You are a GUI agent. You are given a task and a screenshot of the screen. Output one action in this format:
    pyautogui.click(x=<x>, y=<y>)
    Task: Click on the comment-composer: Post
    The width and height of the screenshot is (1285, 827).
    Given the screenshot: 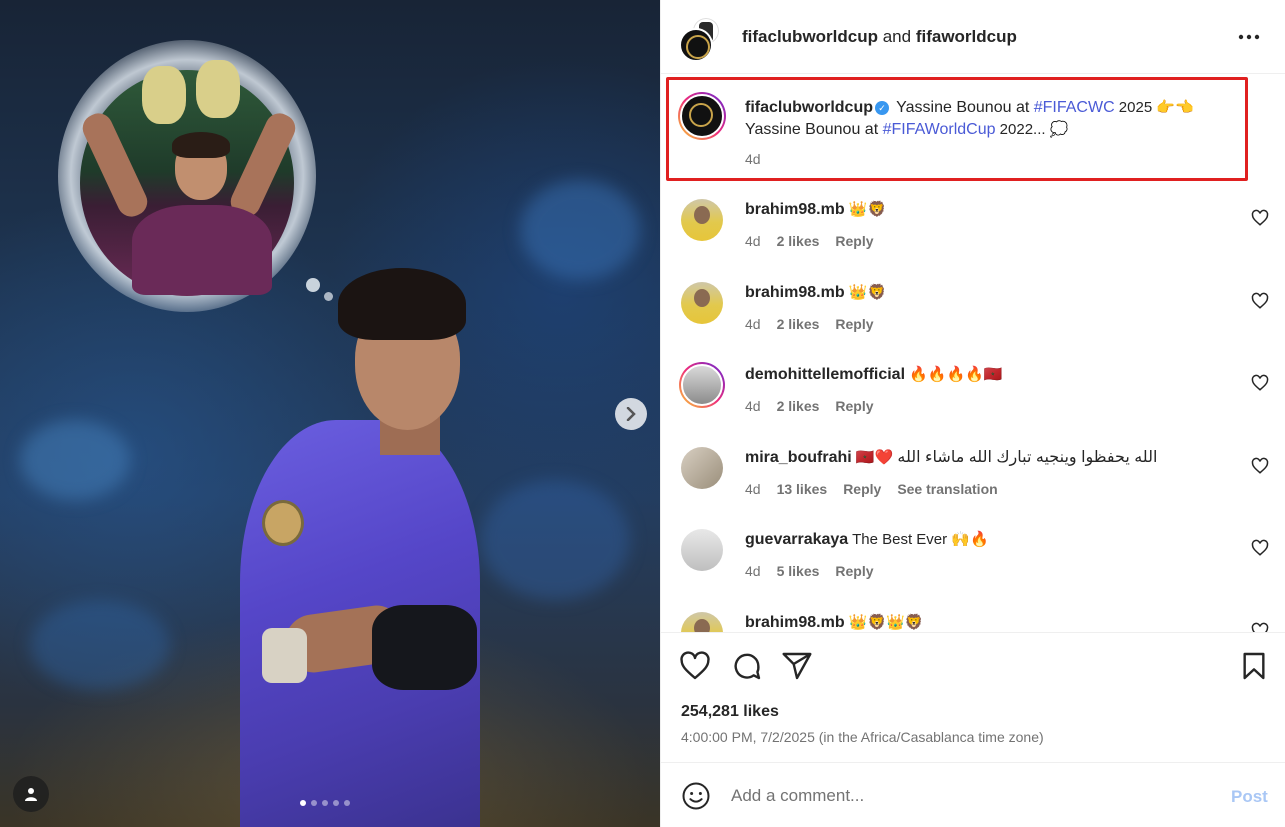 What is the action you would take?
    pyautogui.click(x=973, y=794)
    